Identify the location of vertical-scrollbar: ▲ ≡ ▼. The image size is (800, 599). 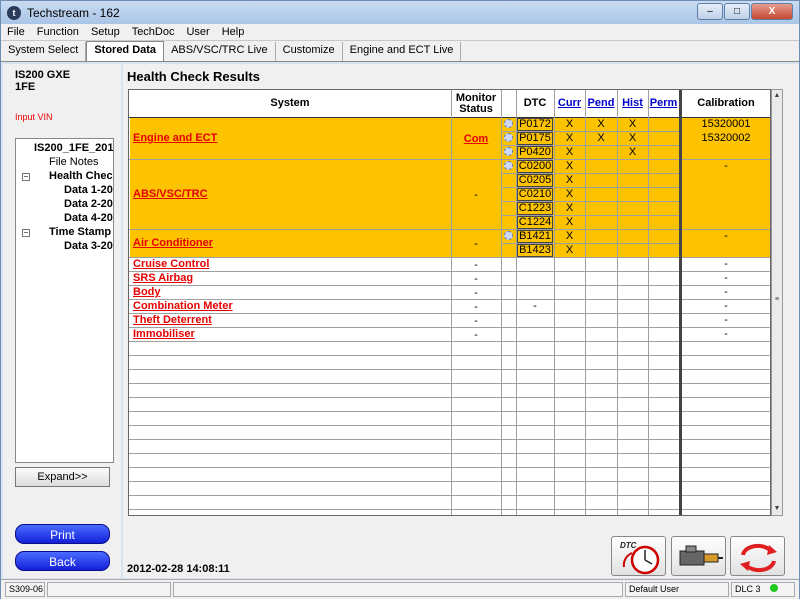
(777, 302).